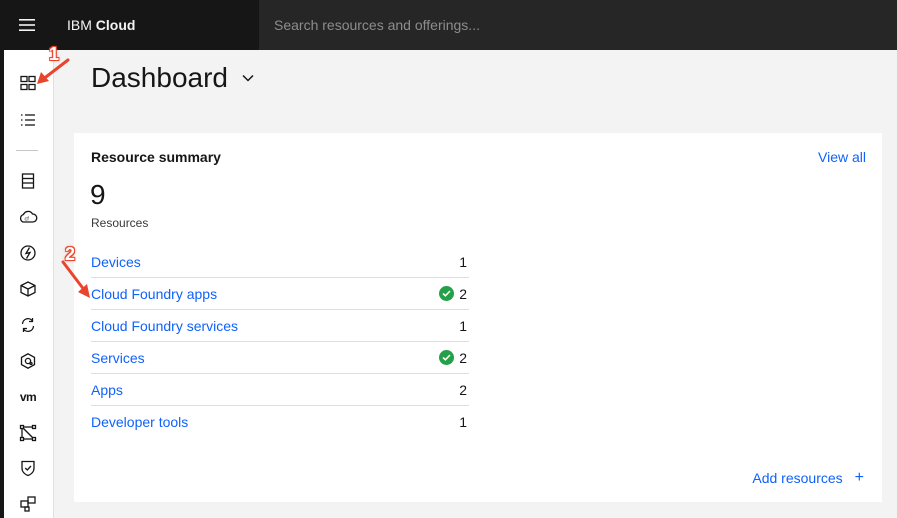  I want to click on plus-icon: +, so click(859, 477).